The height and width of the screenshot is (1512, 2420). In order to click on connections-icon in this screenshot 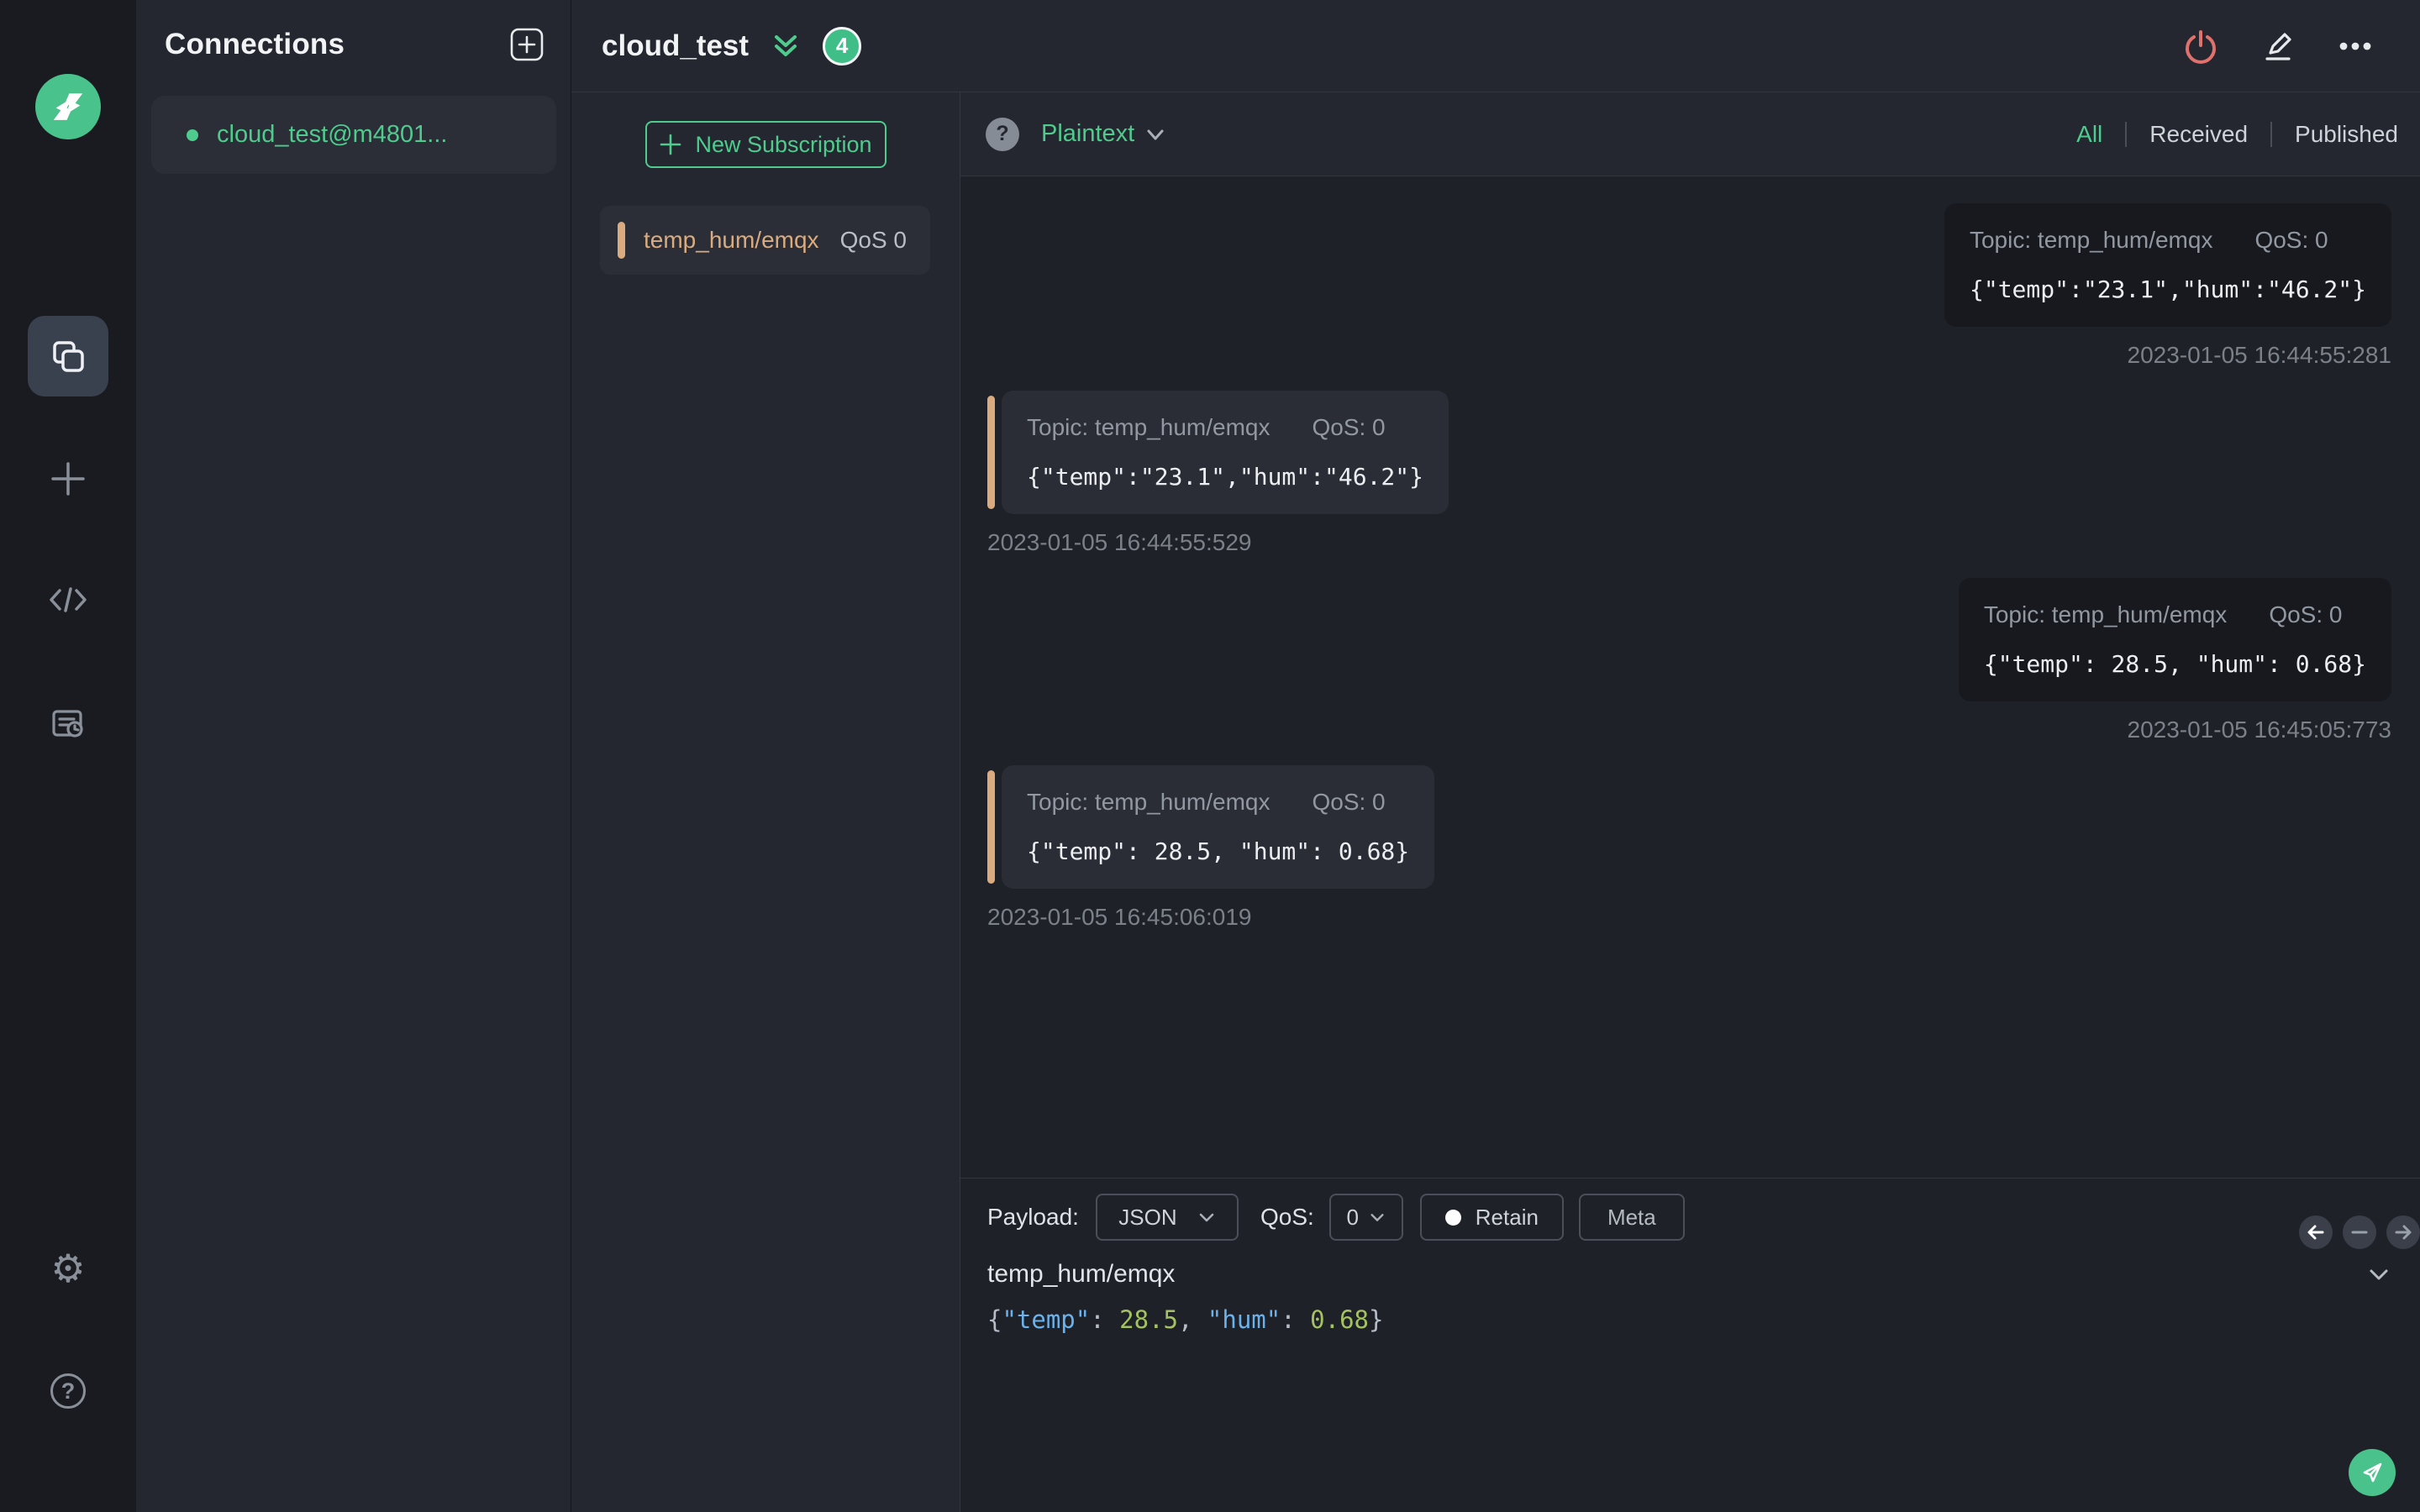, I will do `click(68, 356)`.